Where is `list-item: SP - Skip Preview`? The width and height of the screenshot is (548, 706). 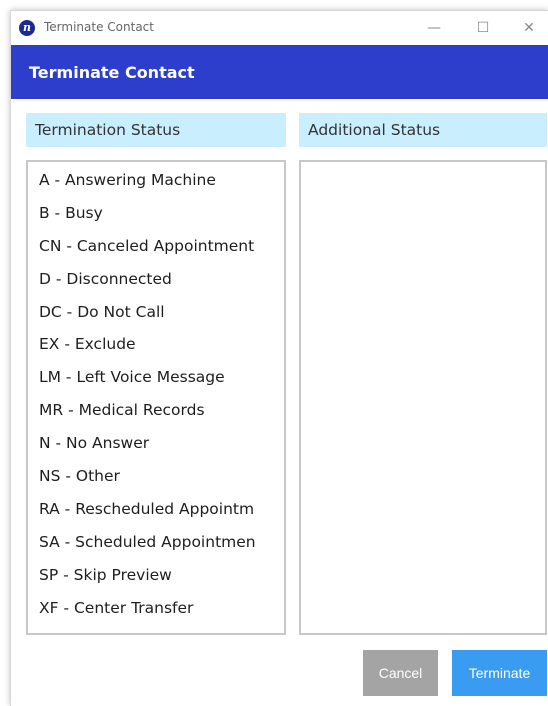 list-item: SP - Skip Preview is located at coordinates (156, 575).